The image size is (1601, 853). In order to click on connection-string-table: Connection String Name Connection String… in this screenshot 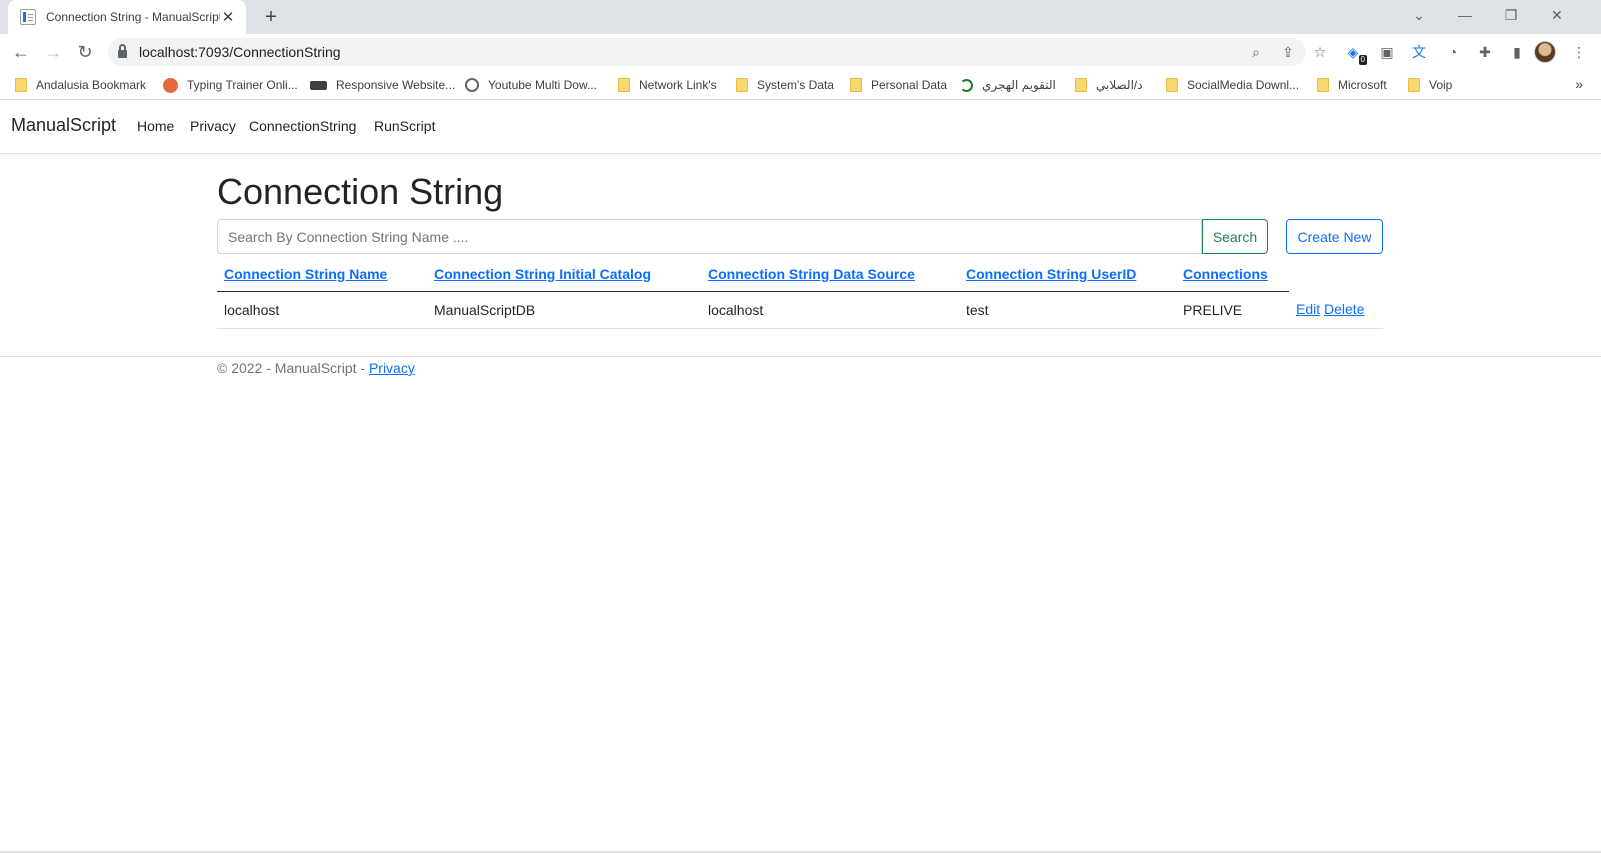, I will do `click(800, 293)`.